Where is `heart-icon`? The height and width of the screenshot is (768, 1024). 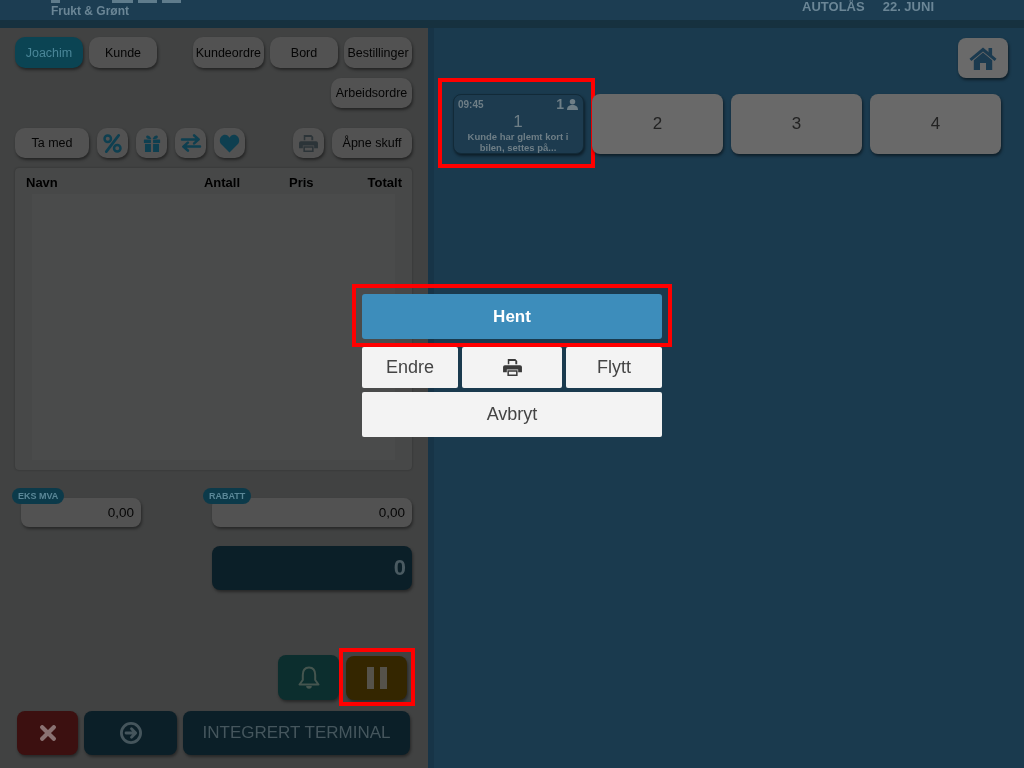 heart-icon is located at coordinates (229, 143).